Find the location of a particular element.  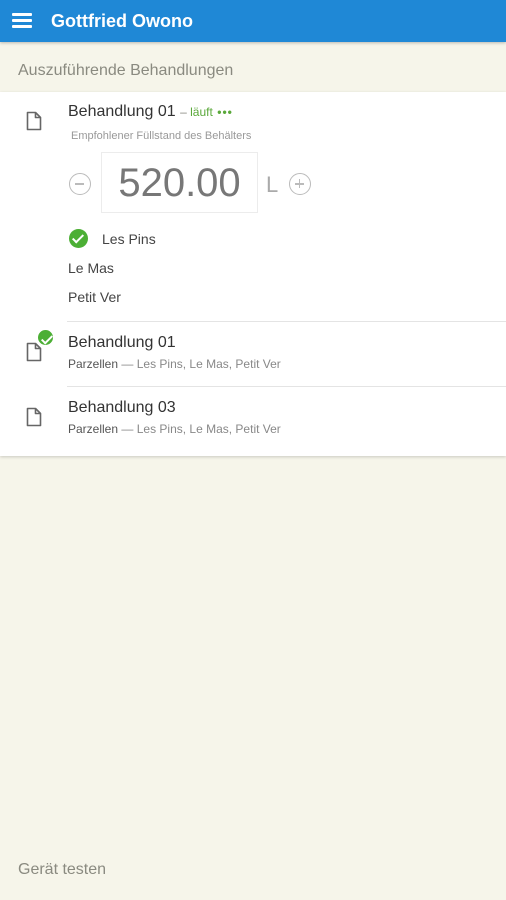

test-device-link: Gerät testen is located at coordinates (62, 870).